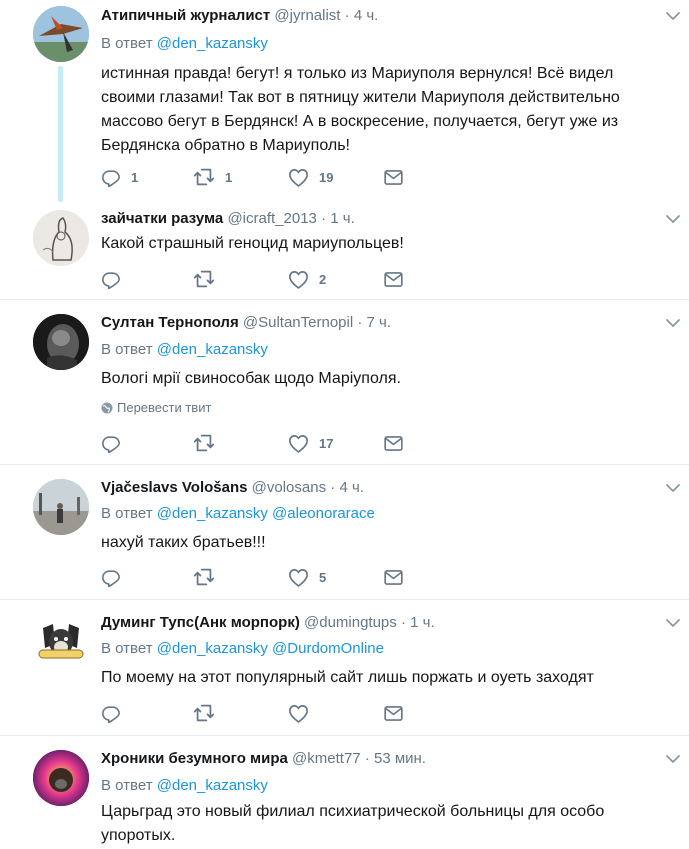  I want to click on retweet-button: 1, so click(212, 177).